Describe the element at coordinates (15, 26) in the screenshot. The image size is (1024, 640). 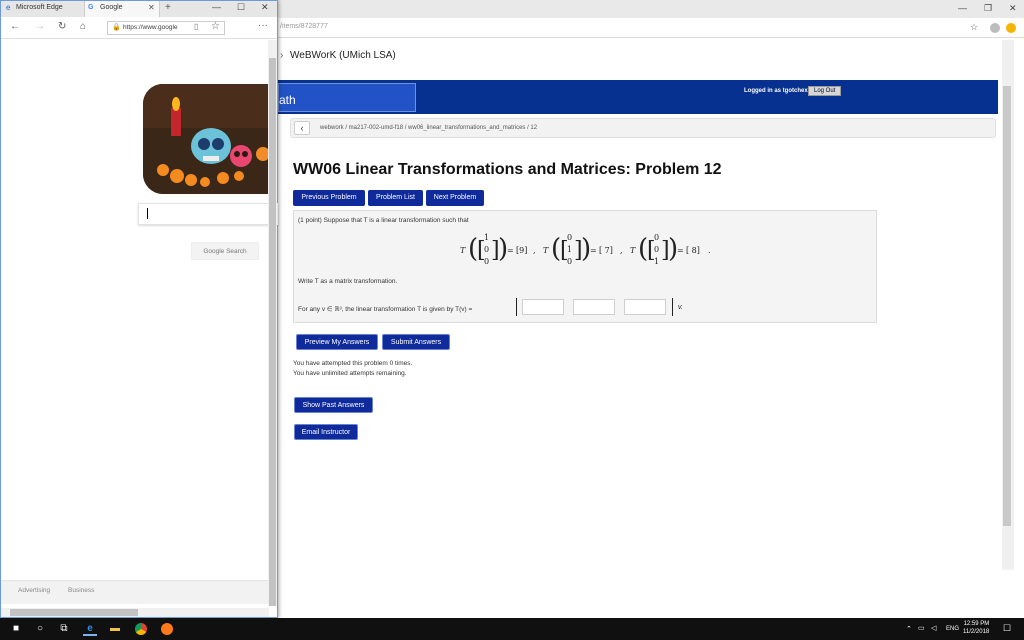
I see `back-nav-icon: ←` at that location.